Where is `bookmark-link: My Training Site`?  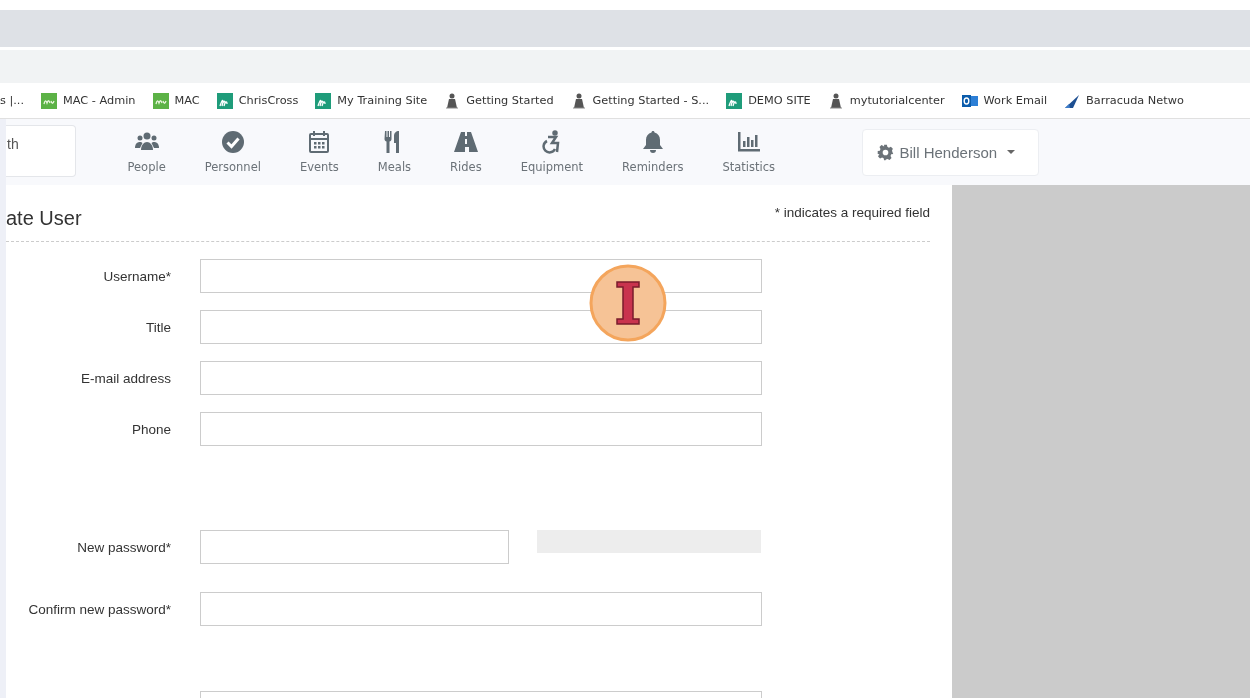
bookmark-link: My Training Site is located at coordinates (371, 100).